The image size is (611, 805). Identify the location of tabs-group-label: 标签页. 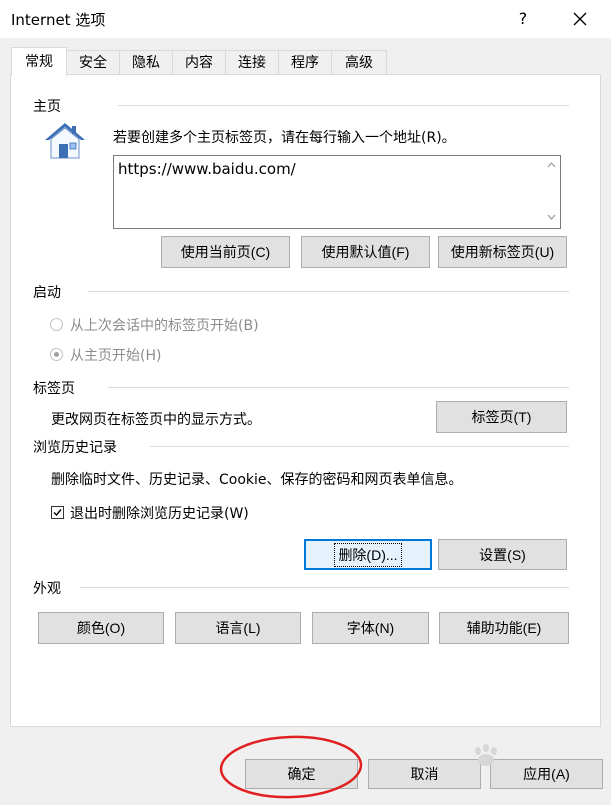
(57, 388).